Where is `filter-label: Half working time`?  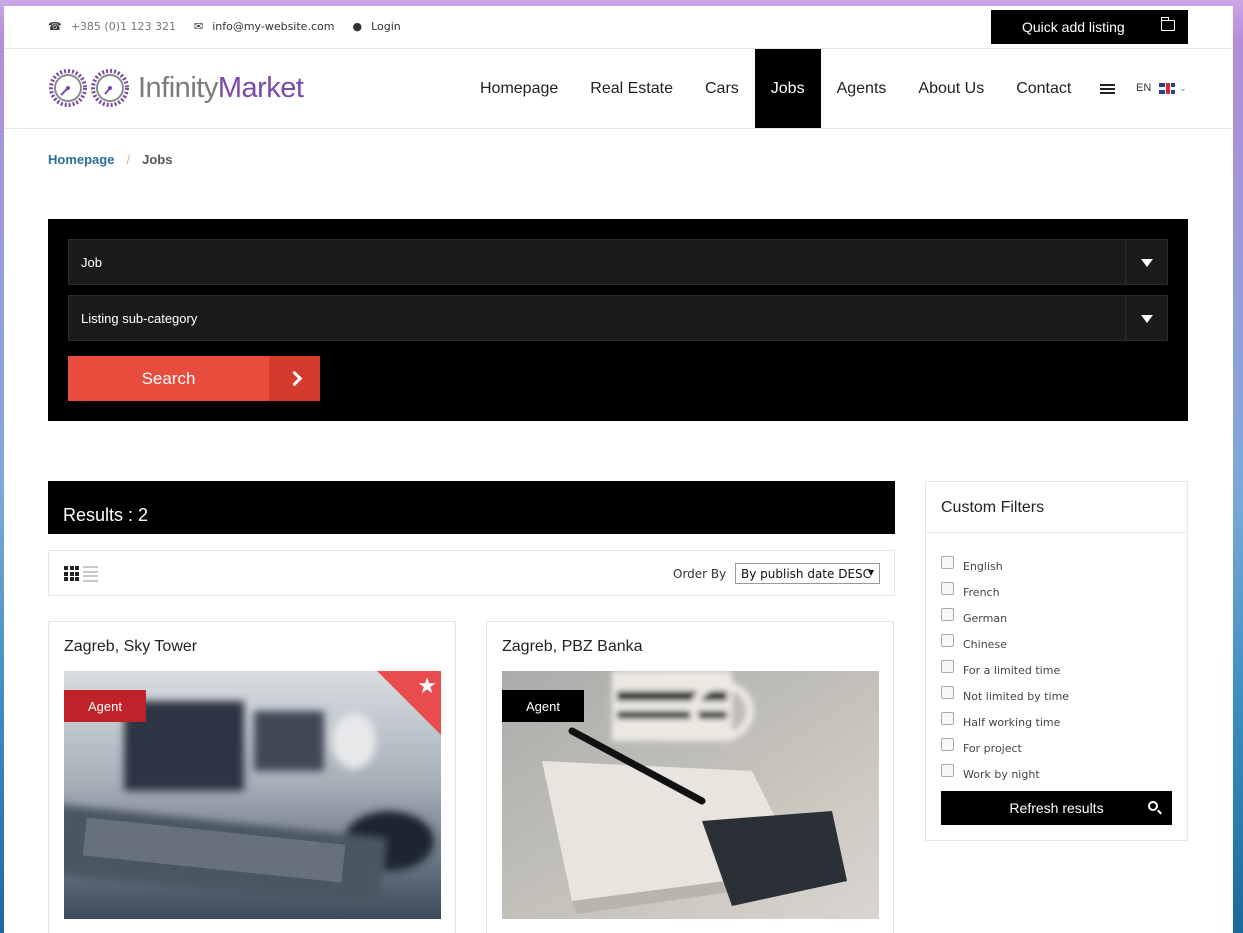
filter-label: Half working time is located at coordinates (1012, 722).